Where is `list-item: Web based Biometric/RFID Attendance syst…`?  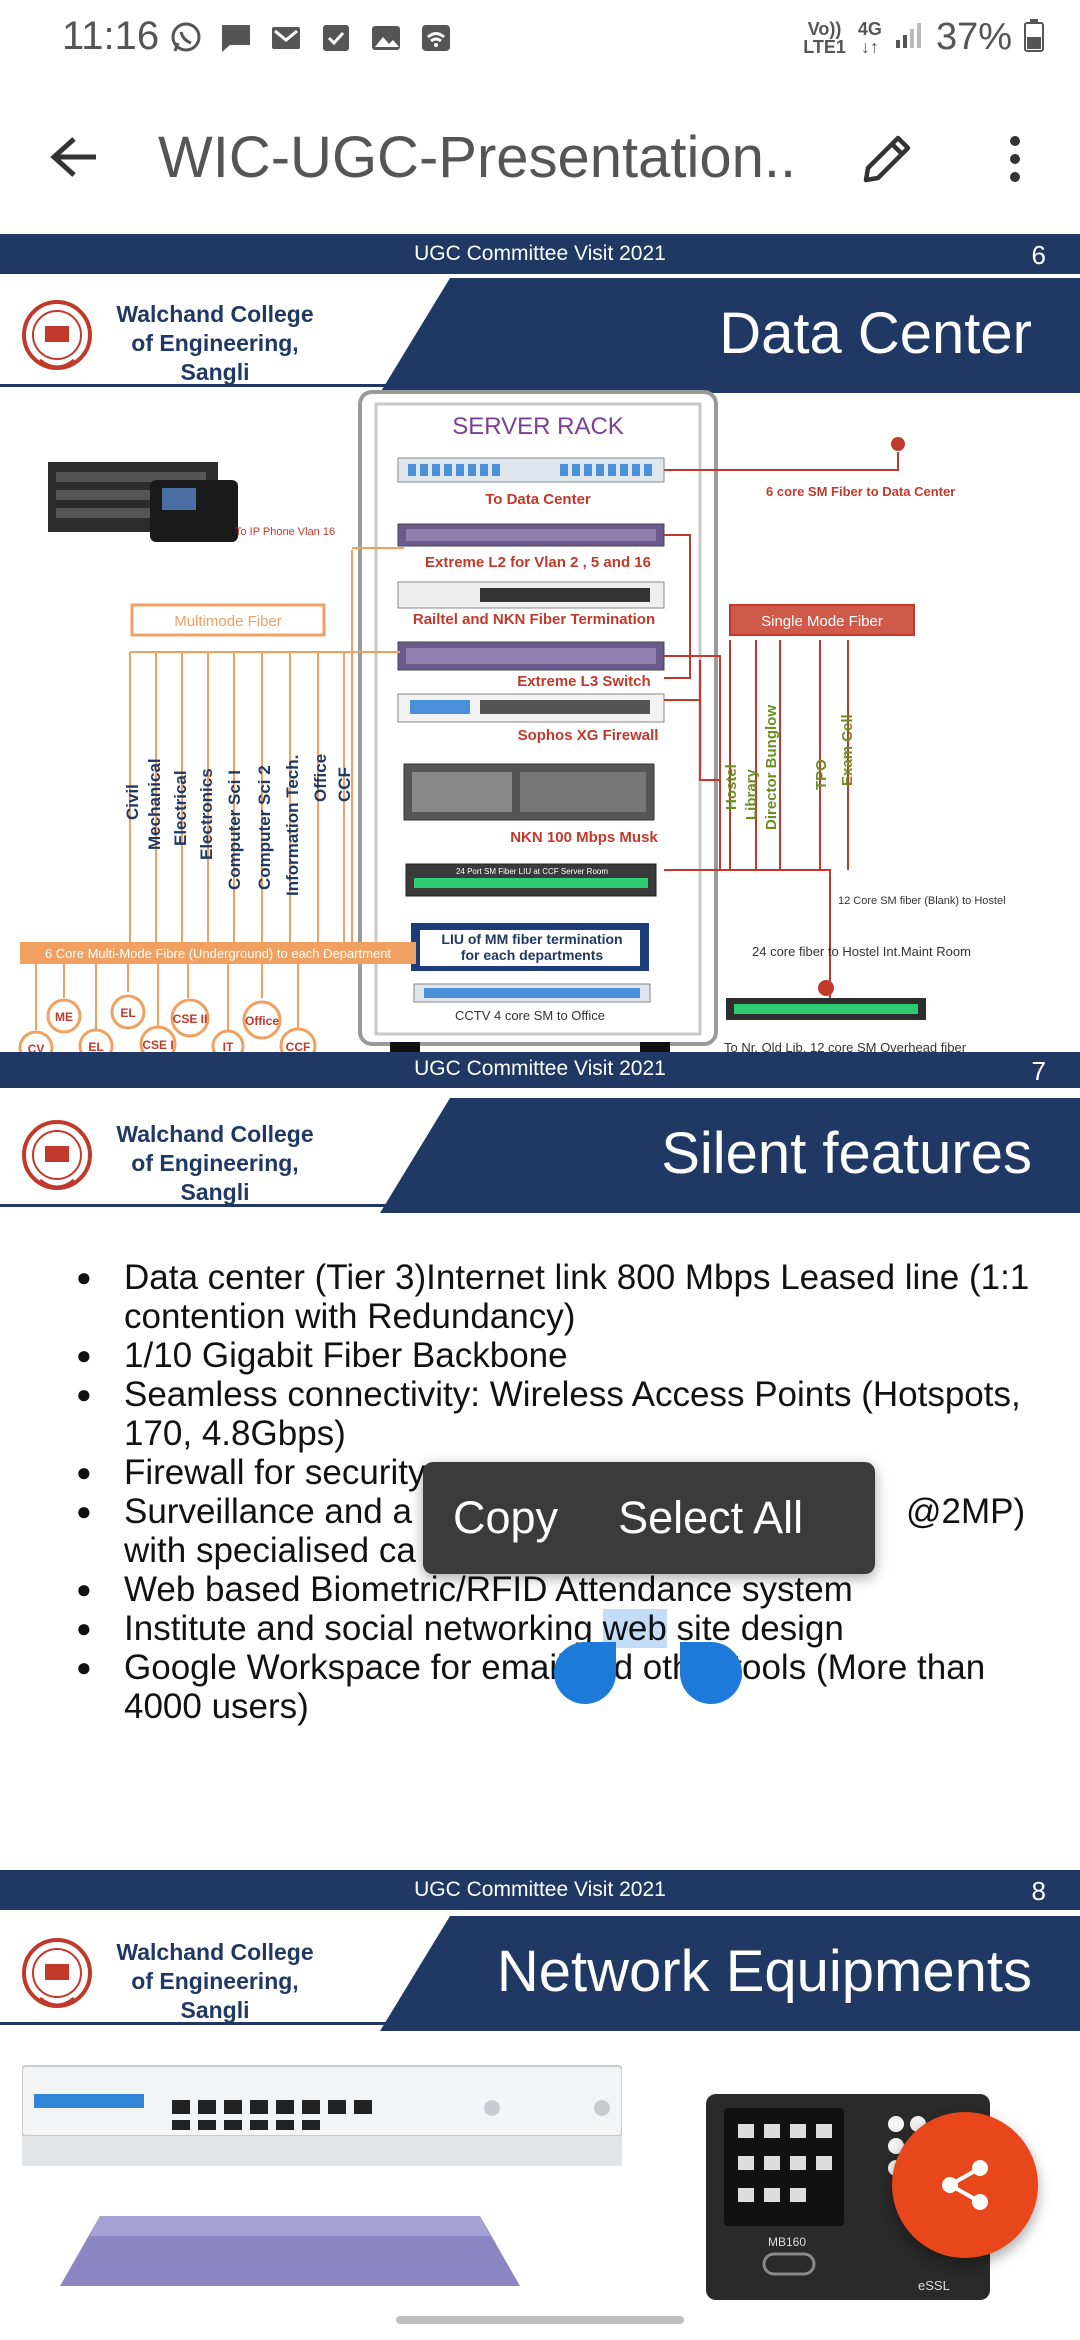 list-item: Web based Biometric/RFID Attendance syst… is located at coordinates (556, 1589).